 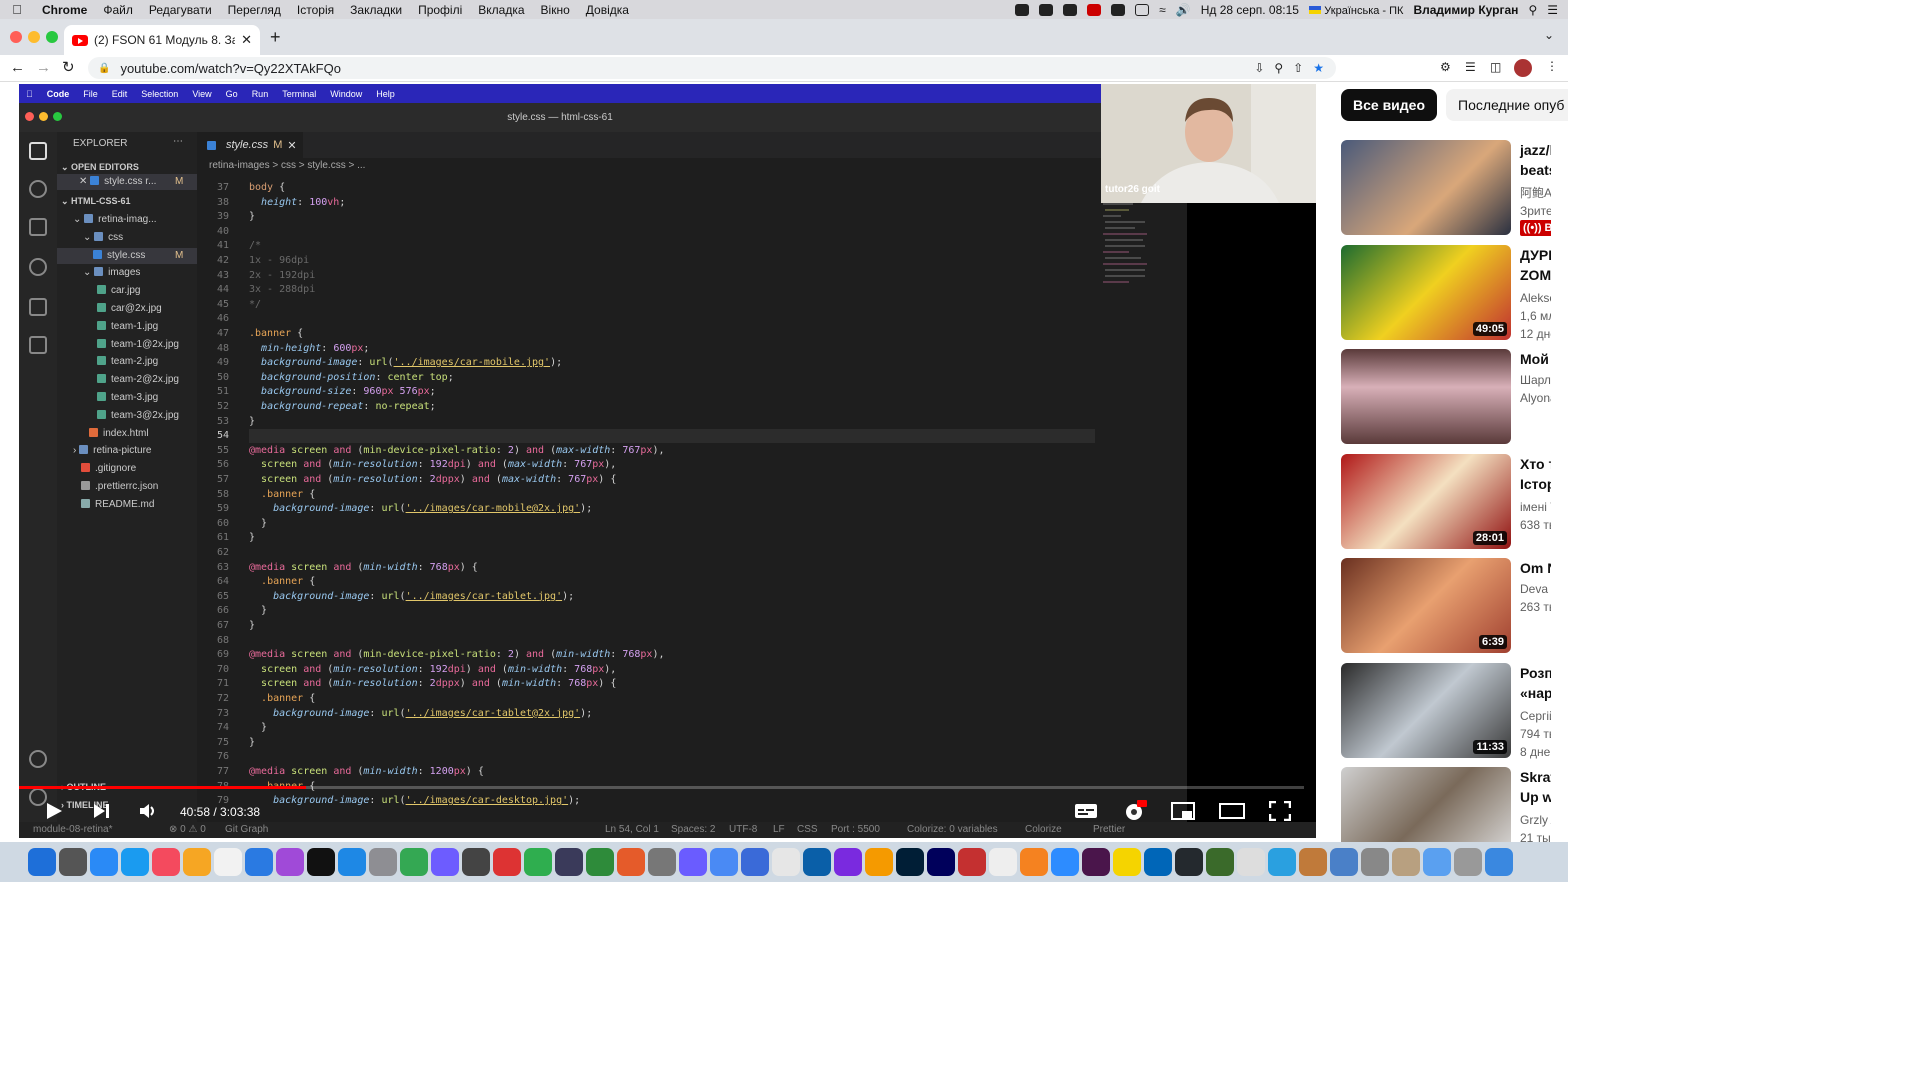 I want to click on video-title-line2: Історія, so click(x=1535, y=484).